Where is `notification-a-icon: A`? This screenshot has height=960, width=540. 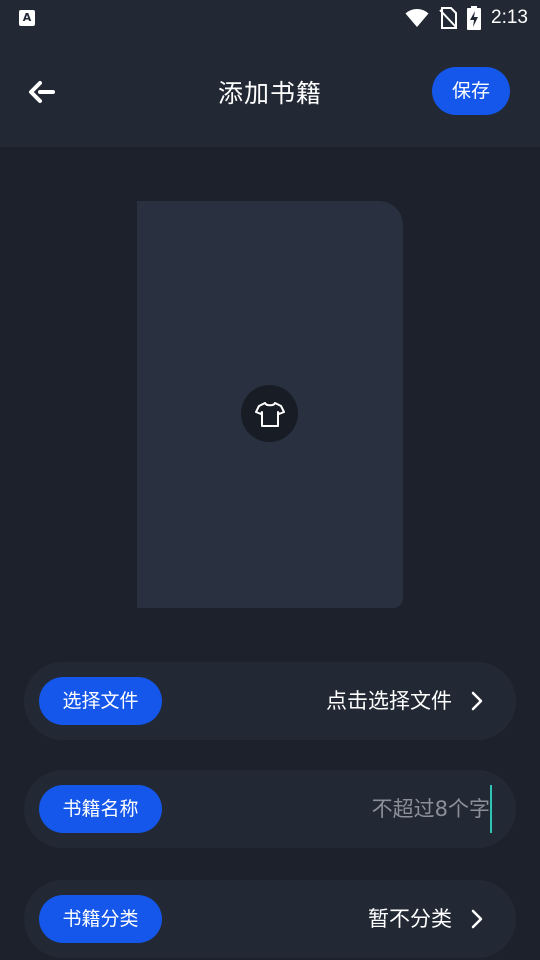
notification-a-icon: A is located at coordinates (27, 18).